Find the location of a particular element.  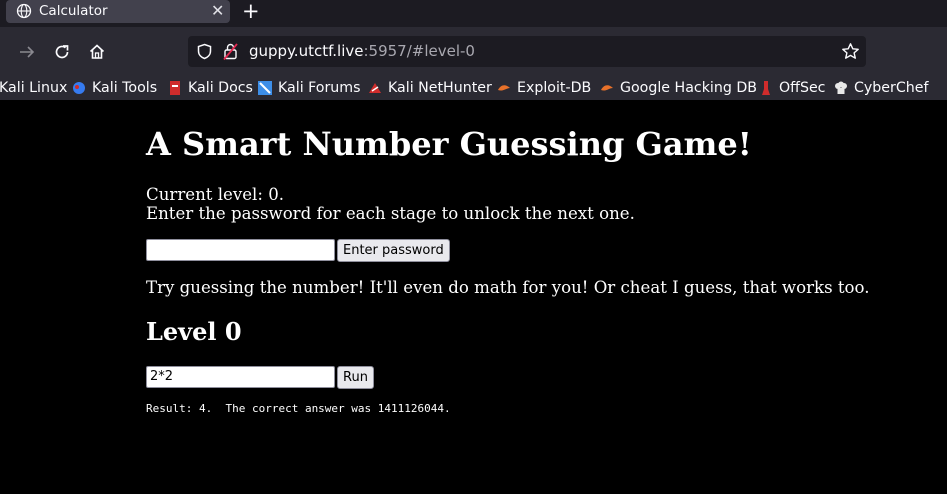

forward-arrow-icon is located at coordinates (27, 52).